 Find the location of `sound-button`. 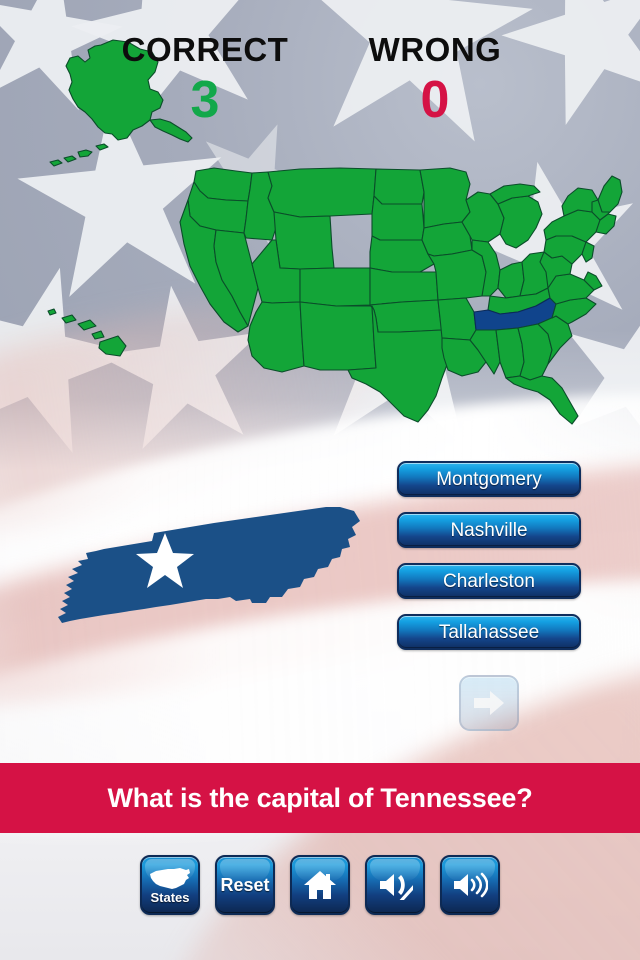

sound-button is located at coordinates (470, 885).